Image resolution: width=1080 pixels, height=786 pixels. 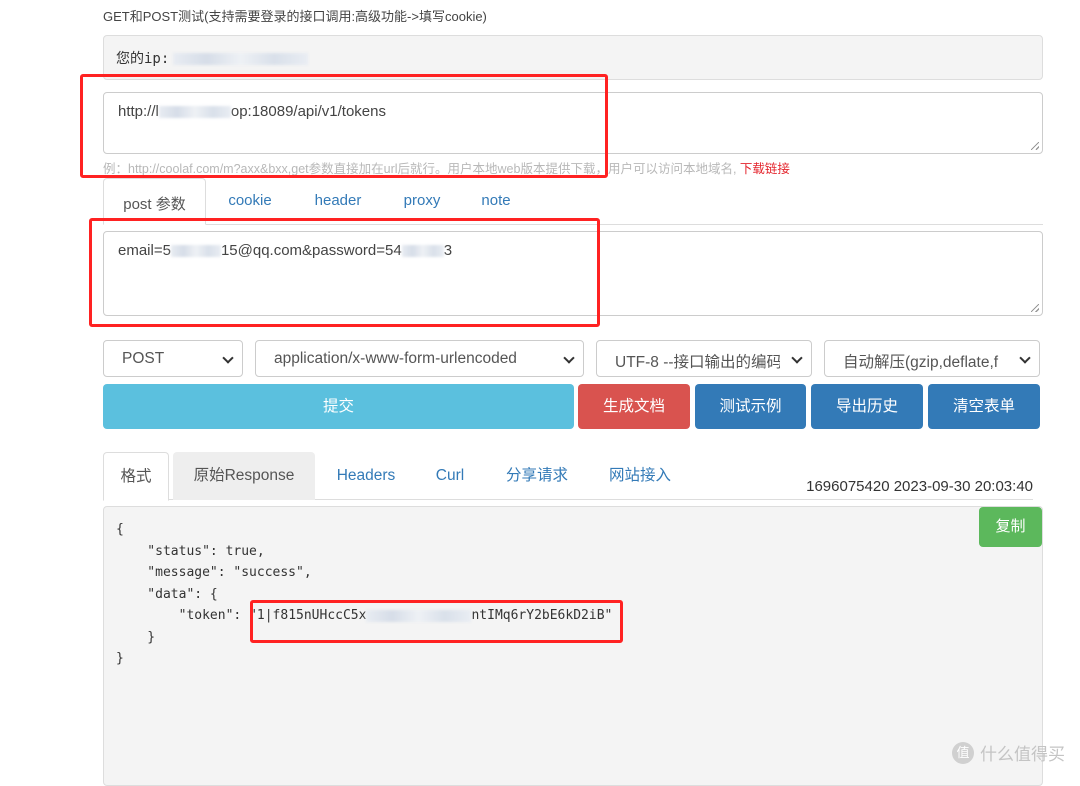 I want to click on tab-curl: Curl, so click(x=450, y=476).